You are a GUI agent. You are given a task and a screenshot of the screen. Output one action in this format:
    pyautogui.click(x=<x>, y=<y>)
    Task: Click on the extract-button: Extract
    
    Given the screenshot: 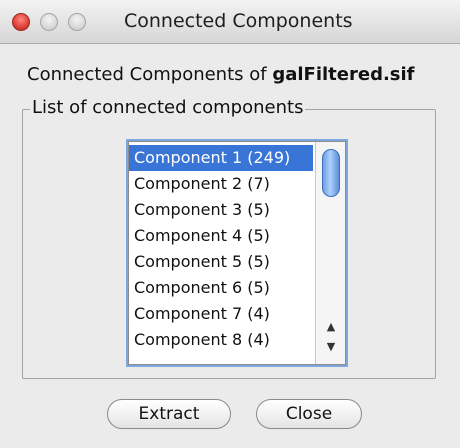 What is the action you would take?
    pyautogui.click(x=169, y=414)
    